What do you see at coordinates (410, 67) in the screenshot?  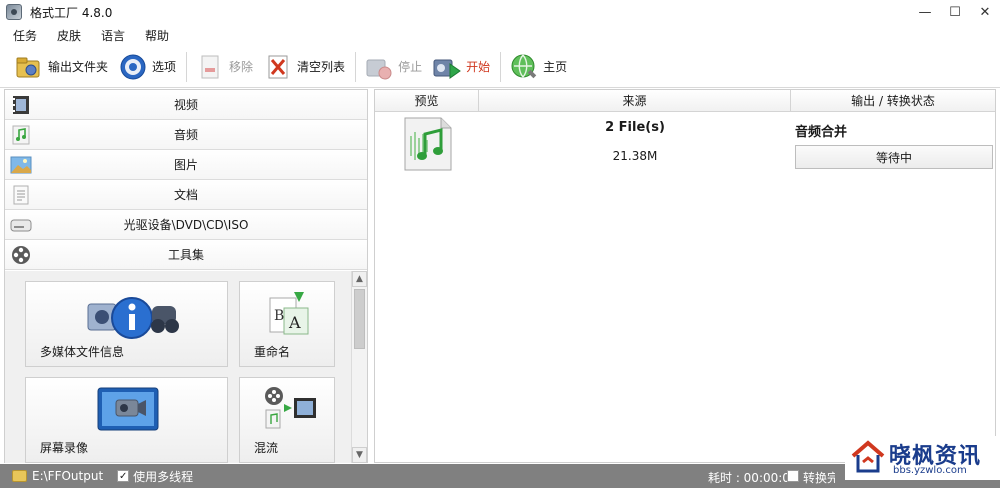 I see `stop-label: 停止` at bounding box center [410, 67].